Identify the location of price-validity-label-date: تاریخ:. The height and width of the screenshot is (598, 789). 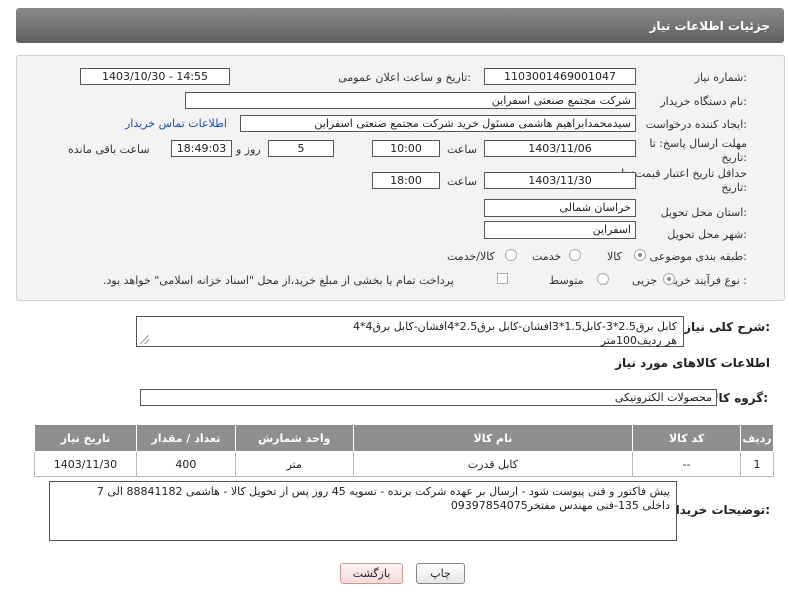
(734, 187).